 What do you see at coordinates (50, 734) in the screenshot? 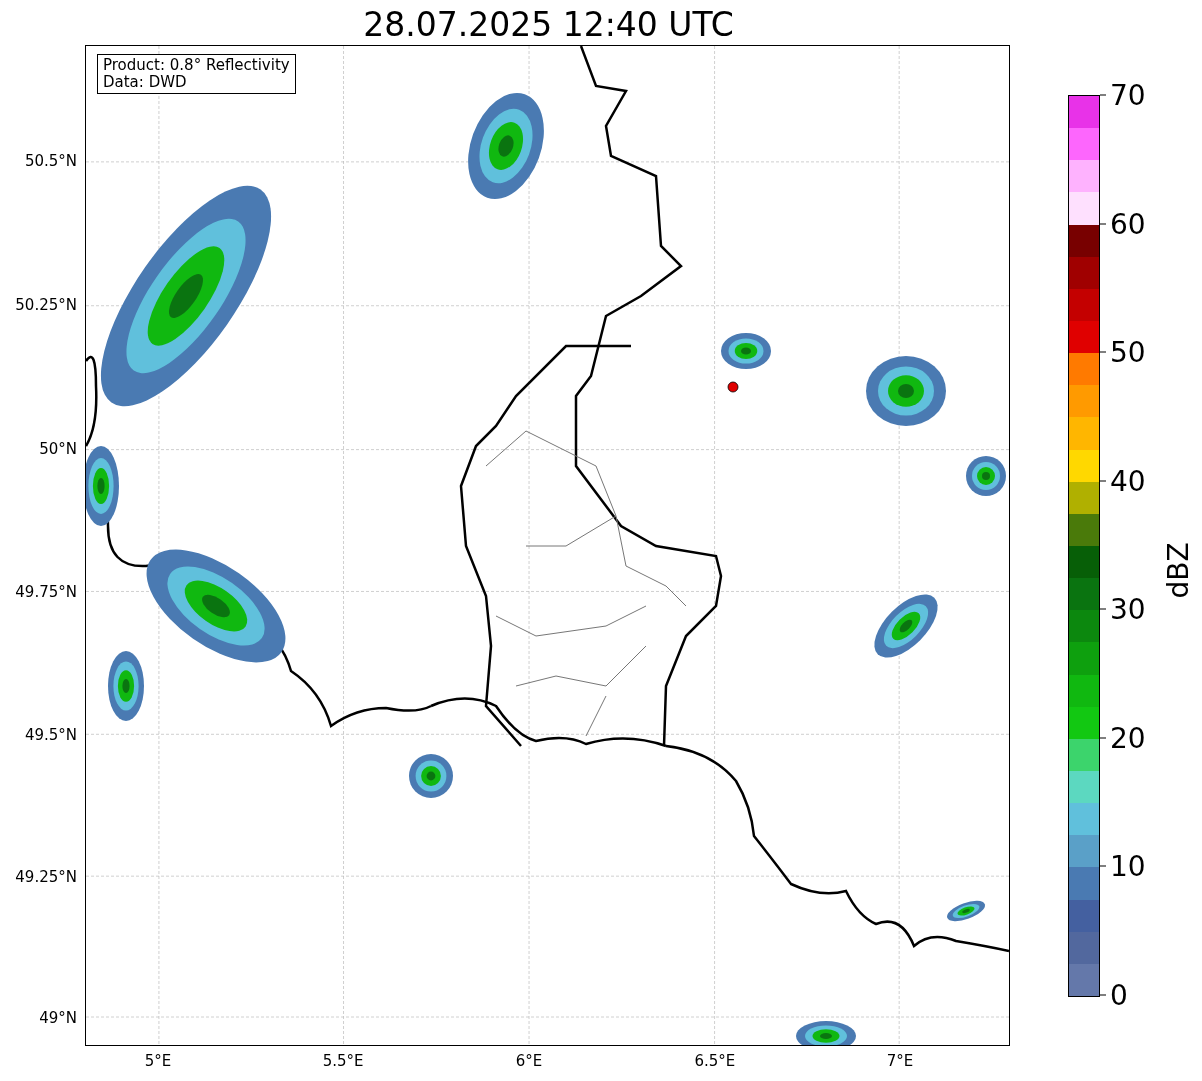
I see `latitude-label: 49.5°N` at bounding box center [50, 734].